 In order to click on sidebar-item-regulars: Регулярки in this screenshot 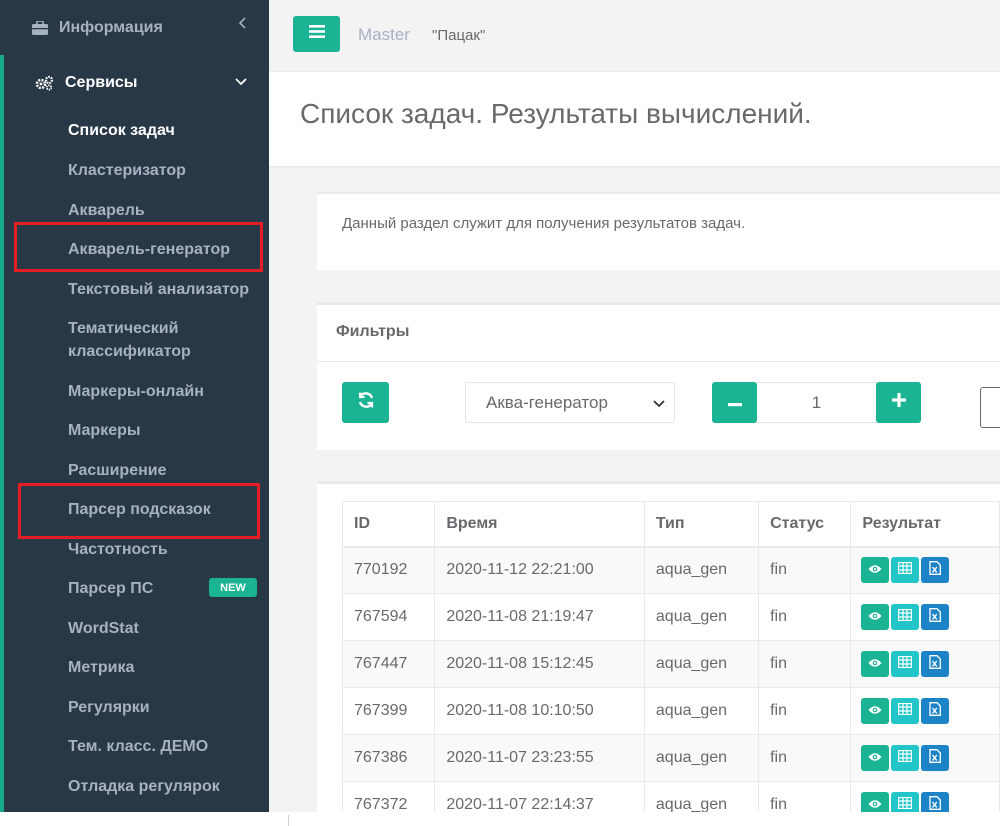, I will do `click(109, 707)`.